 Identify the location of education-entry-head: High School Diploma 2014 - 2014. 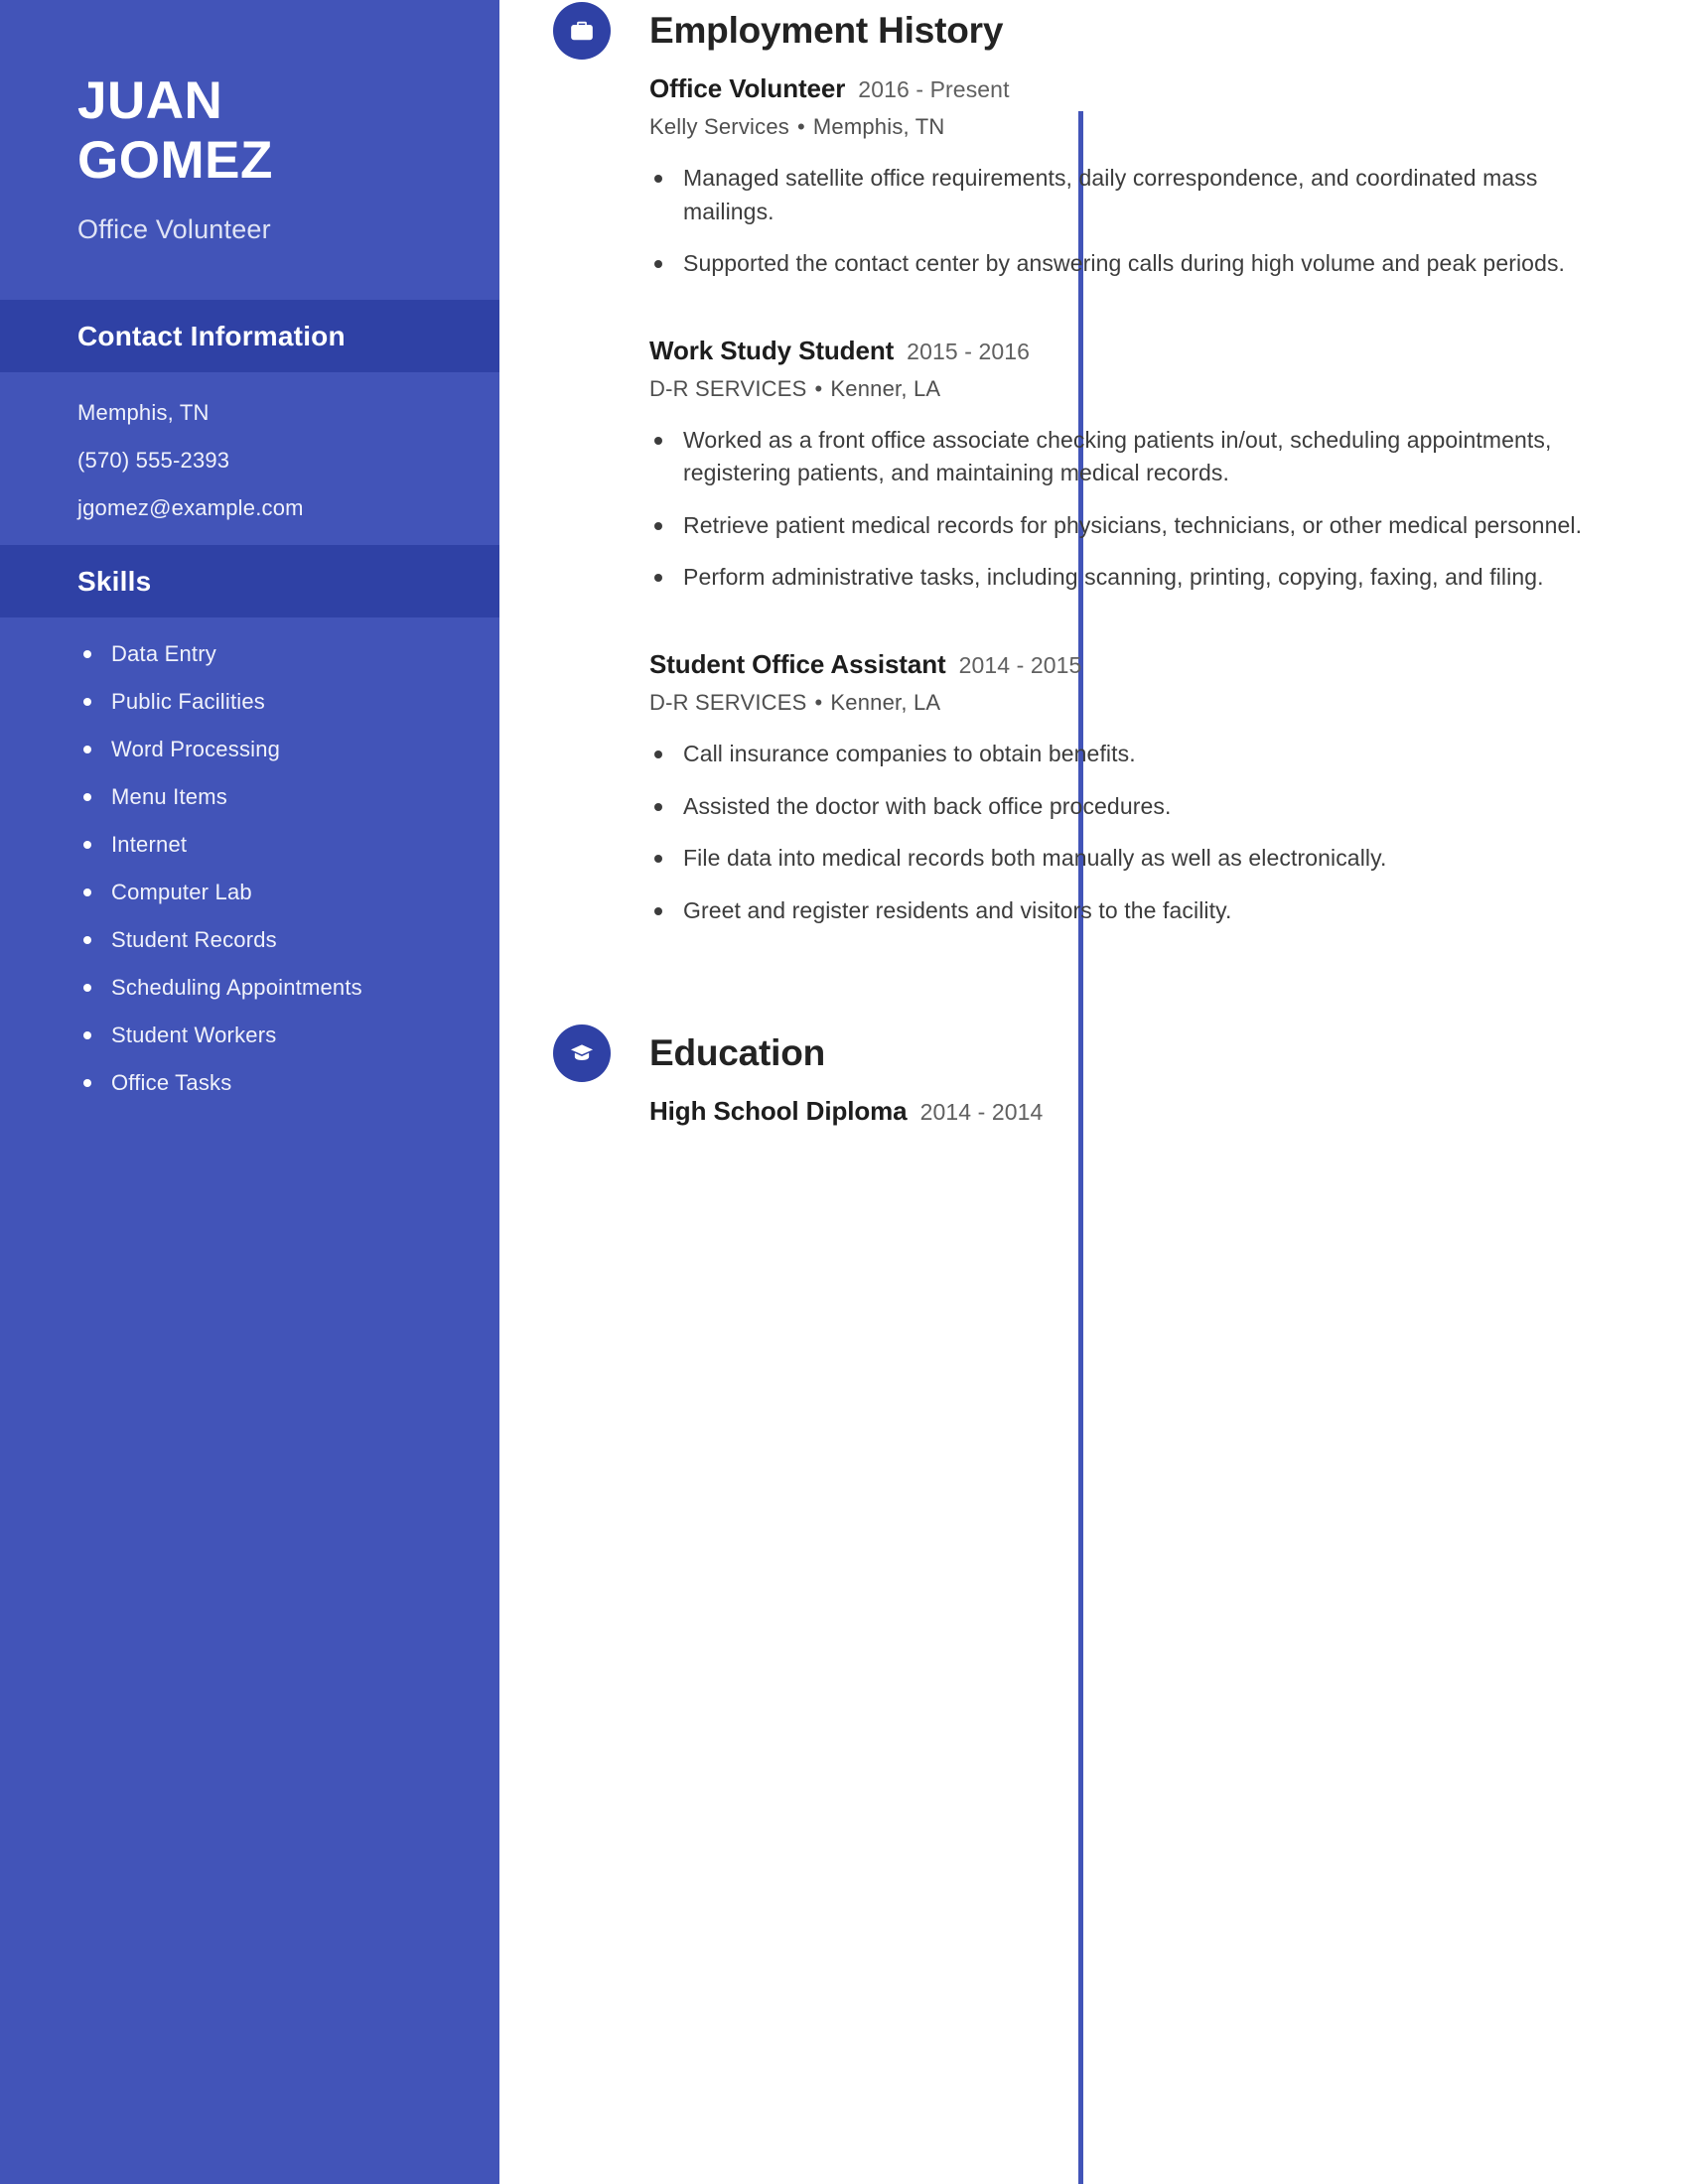
(1168, 1111).